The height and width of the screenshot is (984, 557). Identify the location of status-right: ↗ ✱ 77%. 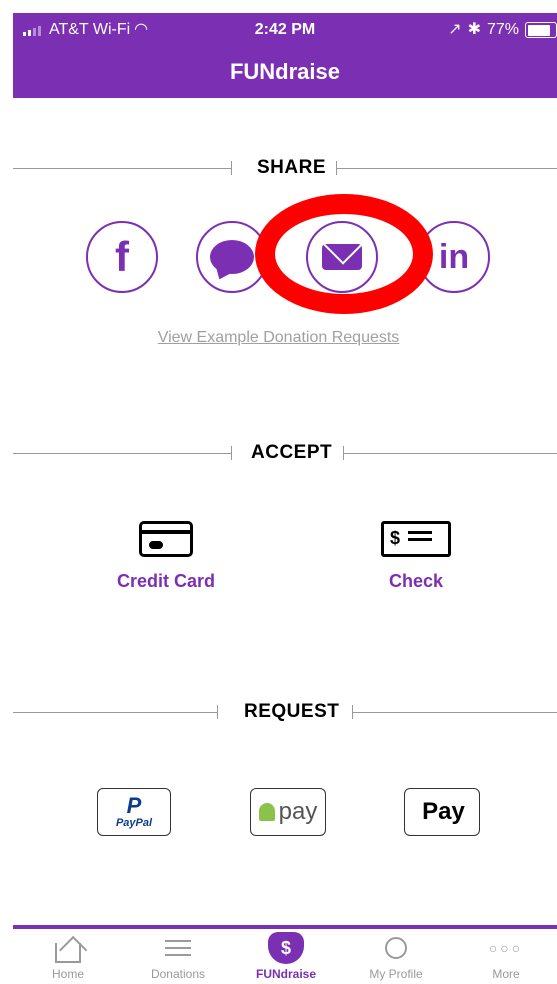
(502, 30).